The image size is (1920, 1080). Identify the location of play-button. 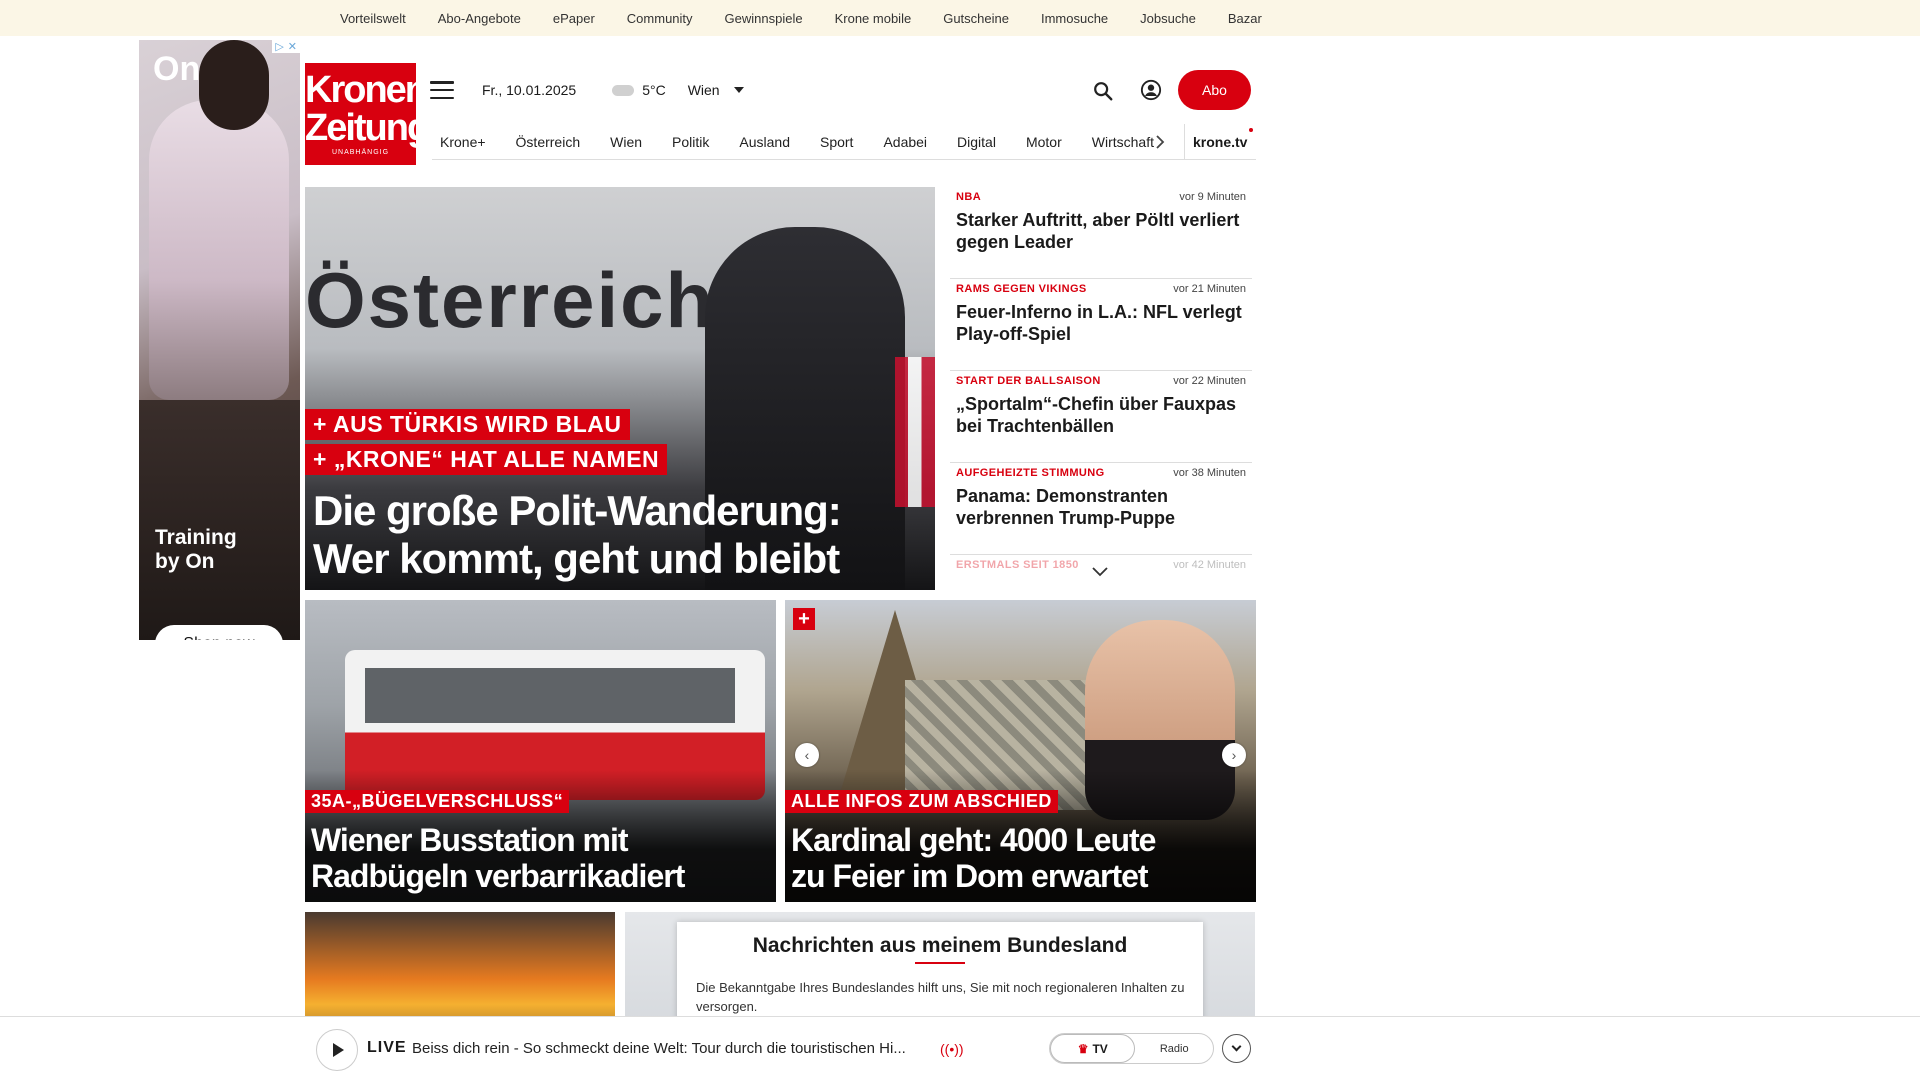
(337, 1050).